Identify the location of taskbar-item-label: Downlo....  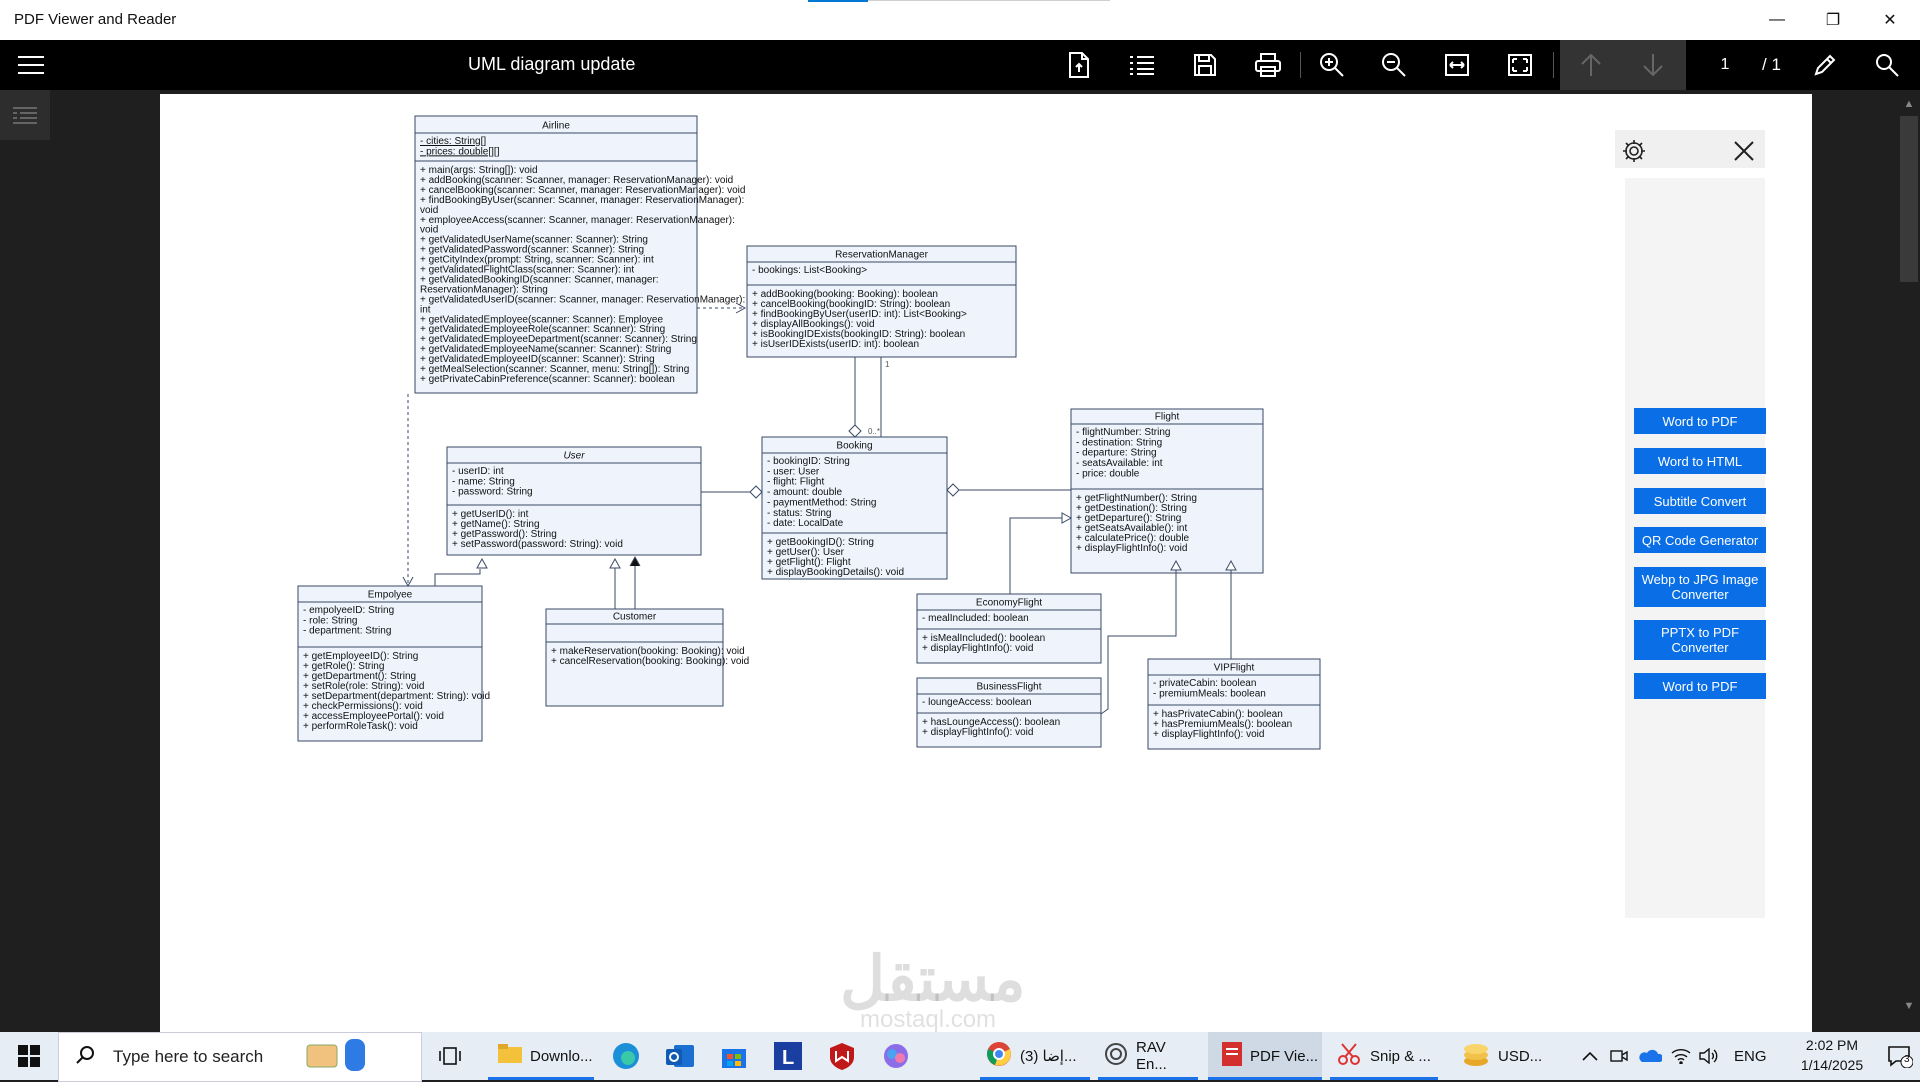
(561, 1056).